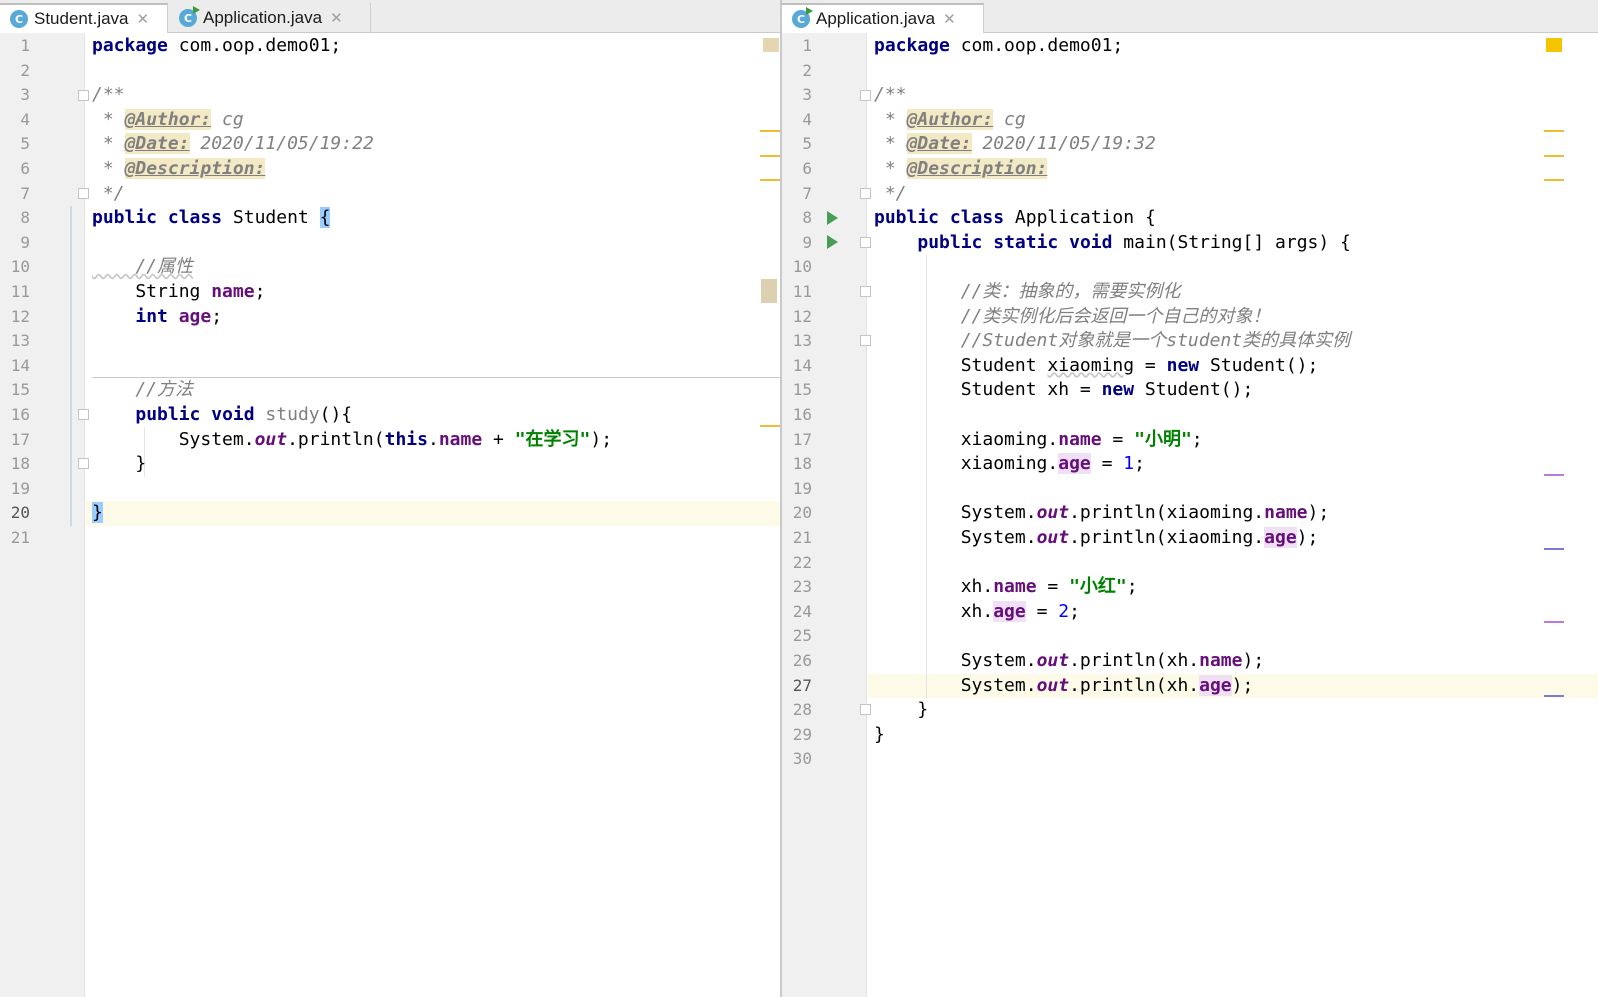  I want to click on code-line-28: }, so click(901, 710).